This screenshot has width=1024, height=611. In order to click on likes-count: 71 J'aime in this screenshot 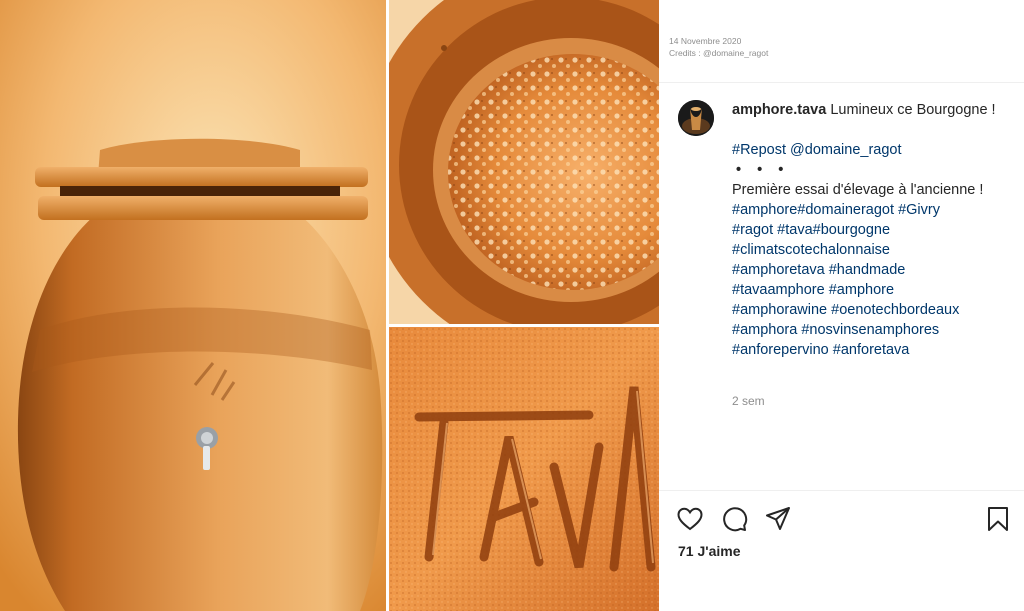, I will do `click(709, 551)`.